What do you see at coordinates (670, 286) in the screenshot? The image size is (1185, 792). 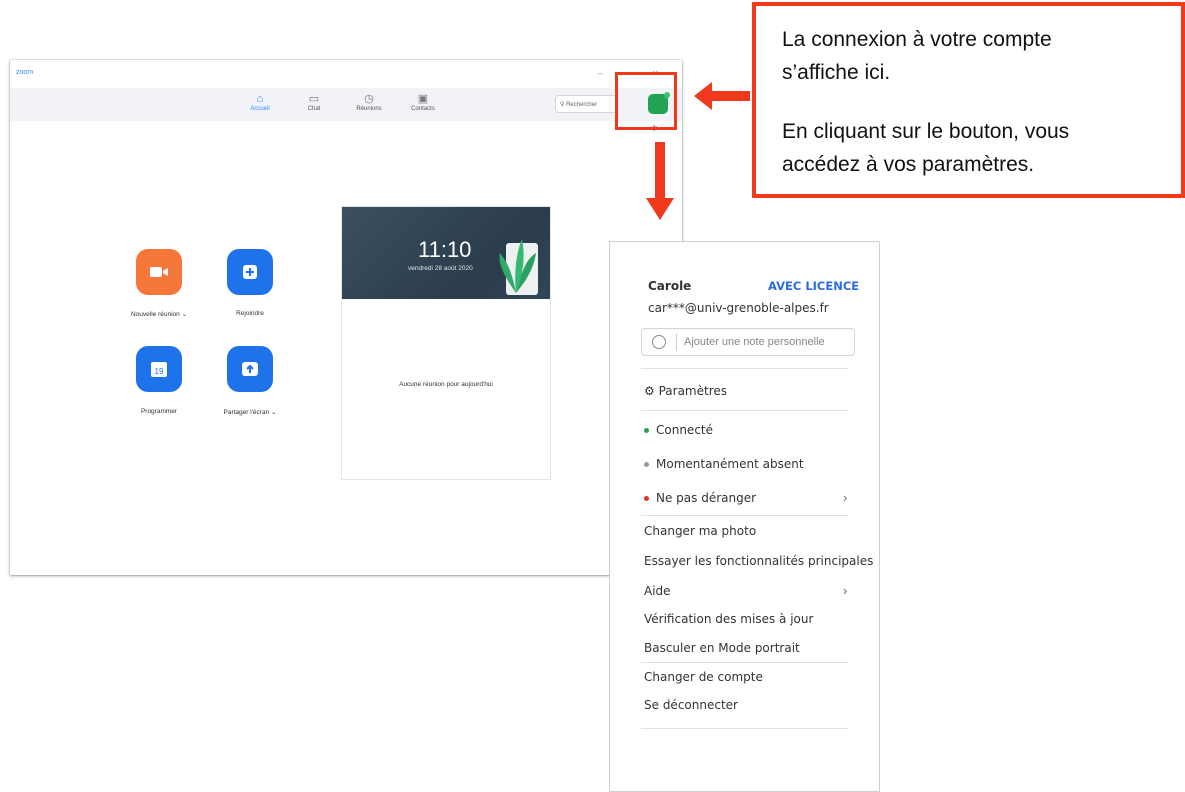 I see `user-name: Carole` at bounding box center [670, 286].